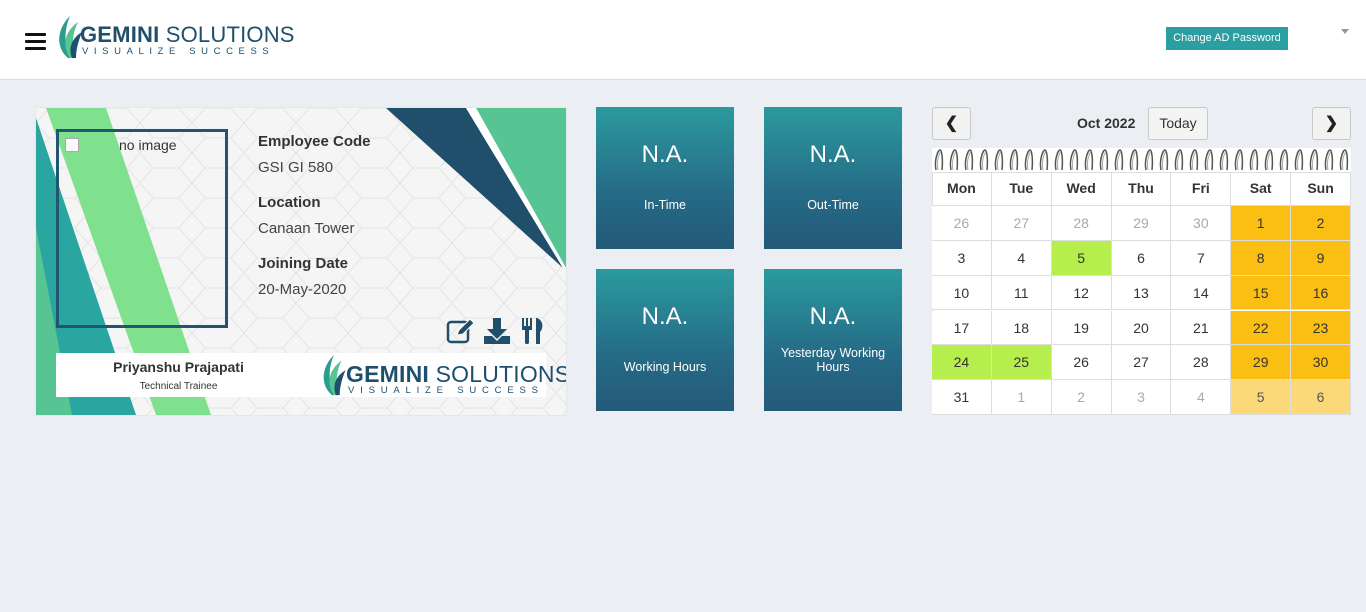 The image size is (1366, 612). What do you see at coordinates (1321, 223) in the screenshot?
I see `calendar-day: 2` at bounding box center [1321, 223].